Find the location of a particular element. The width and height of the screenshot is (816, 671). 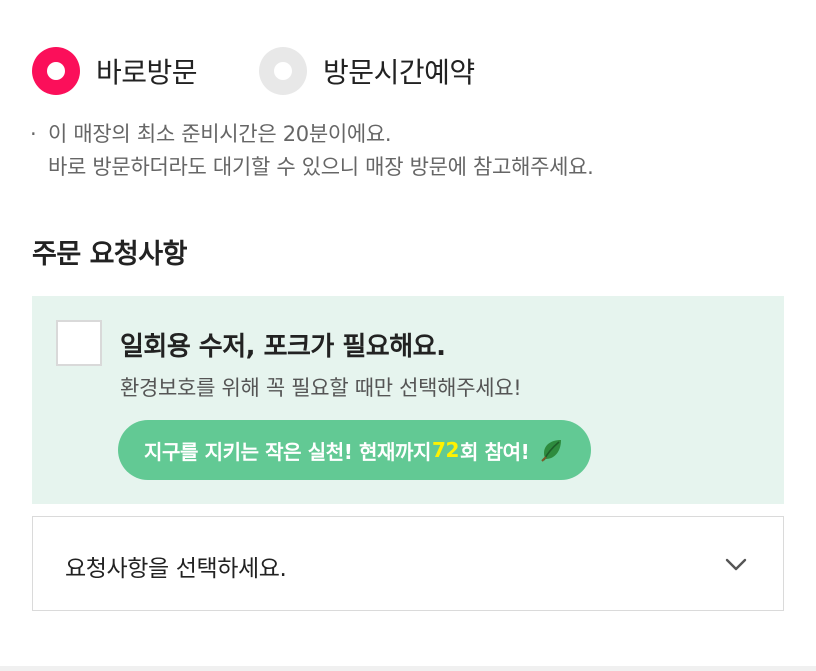

radio-visit-now: 바로방문 is located at coordinates (115, 71).